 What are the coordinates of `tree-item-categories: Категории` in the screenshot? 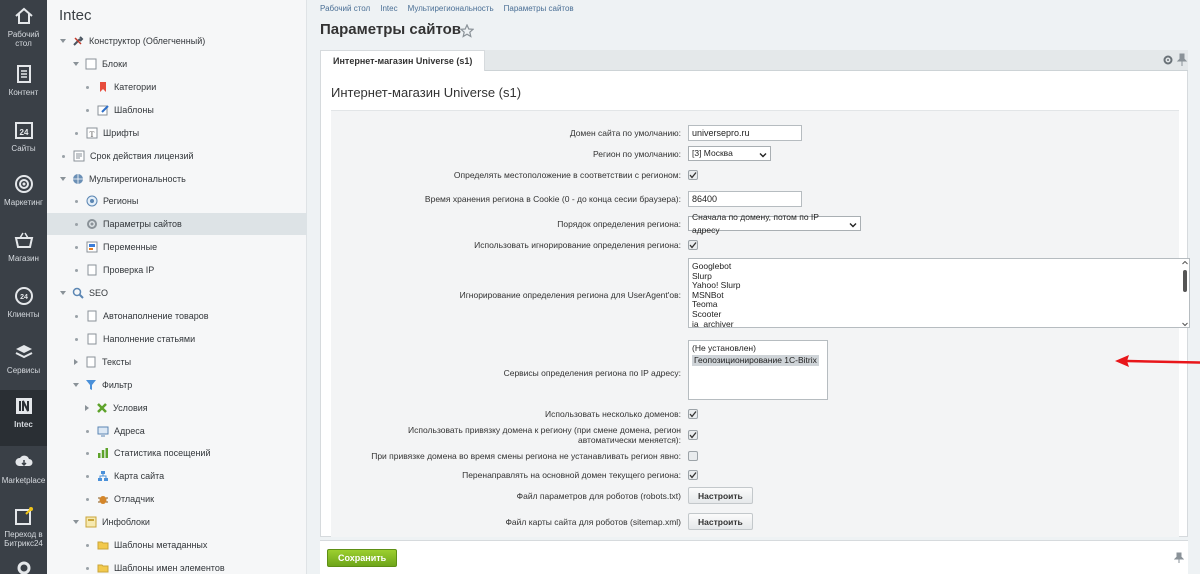 It's located at (177, 87).